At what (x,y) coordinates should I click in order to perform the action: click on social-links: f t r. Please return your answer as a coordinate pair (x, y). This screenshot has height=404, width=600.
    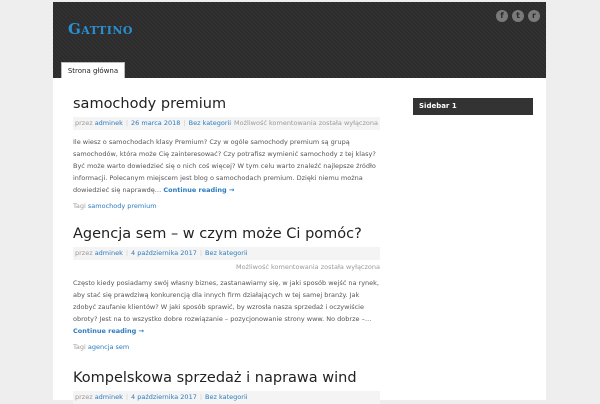
    Looking at the image, I should click on (518, 16).